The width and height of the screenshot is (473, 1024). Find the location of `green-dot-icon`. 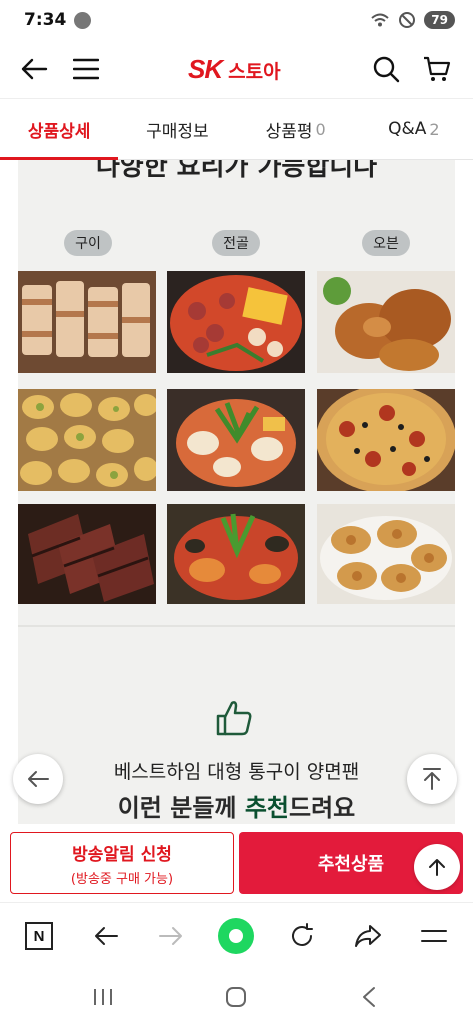

green-dot-icon is located at coordinates (236, 936).